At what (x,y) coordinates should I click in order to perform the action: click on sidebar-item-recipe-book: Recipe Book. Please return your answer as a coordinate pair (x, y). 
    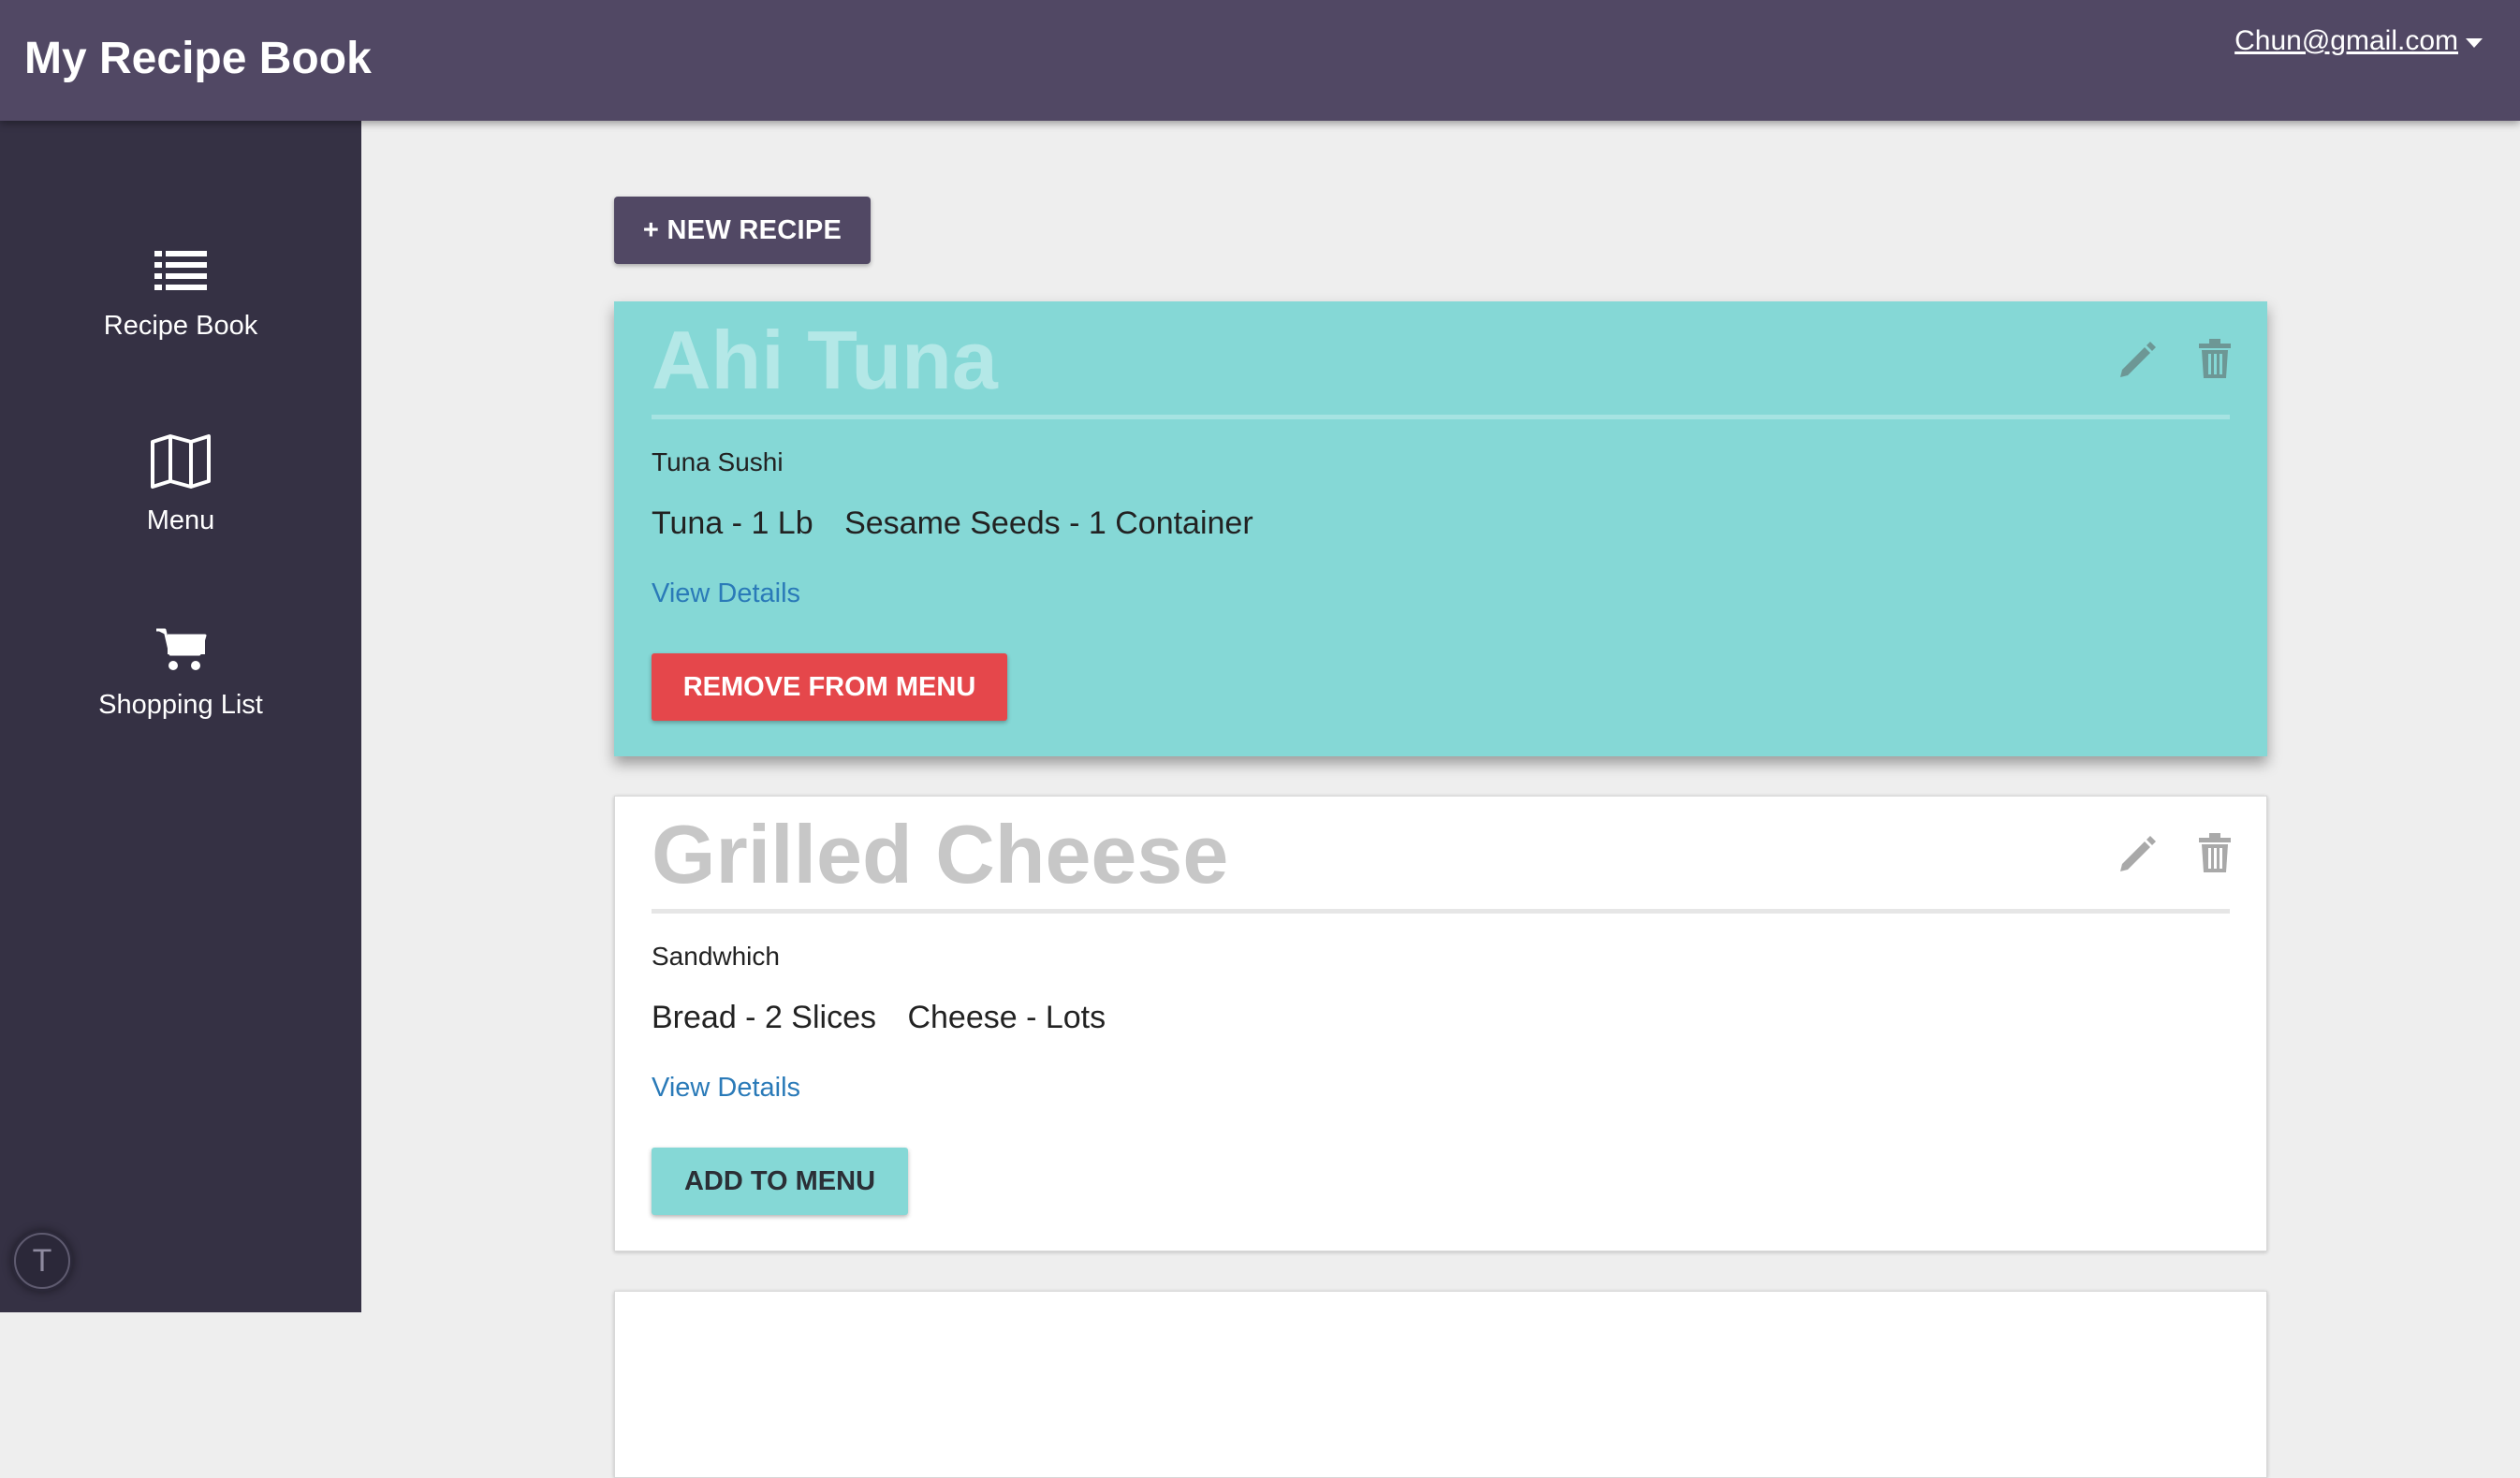
    Looking at the image, I should click on (180, 296).